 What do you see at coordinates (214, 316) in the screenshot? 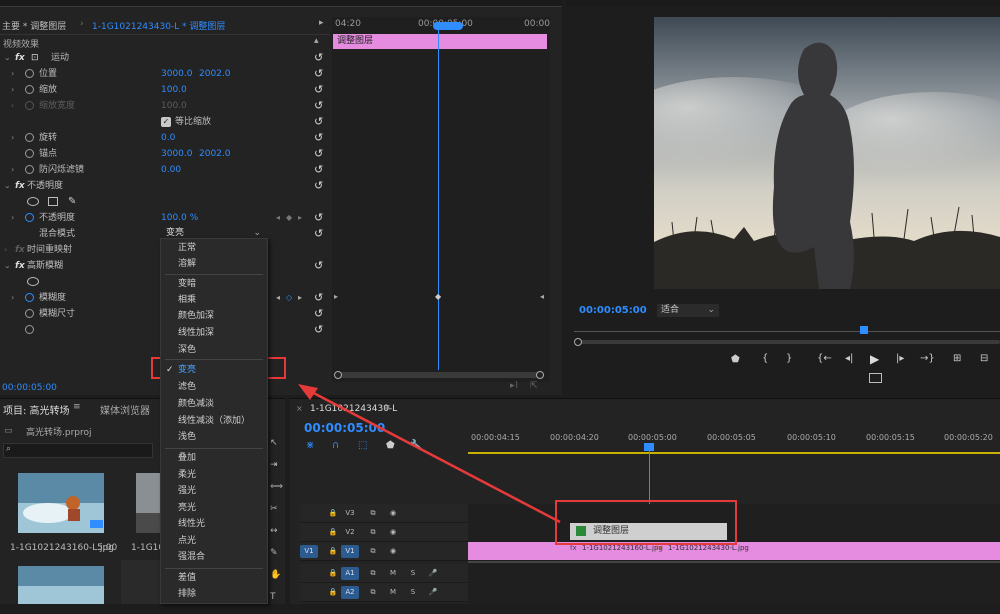
I see `blend-option: 颜色加深` at bounding box center [214, 316].